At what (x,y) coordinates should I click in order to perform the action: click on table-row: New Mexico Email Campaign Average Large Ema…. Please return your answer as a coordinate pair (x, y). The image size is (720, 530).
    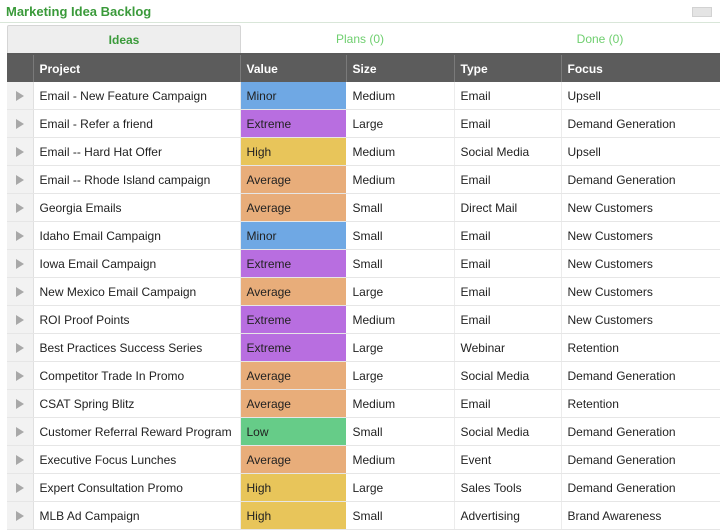
    Looking at the image, I should click on (363, 291).